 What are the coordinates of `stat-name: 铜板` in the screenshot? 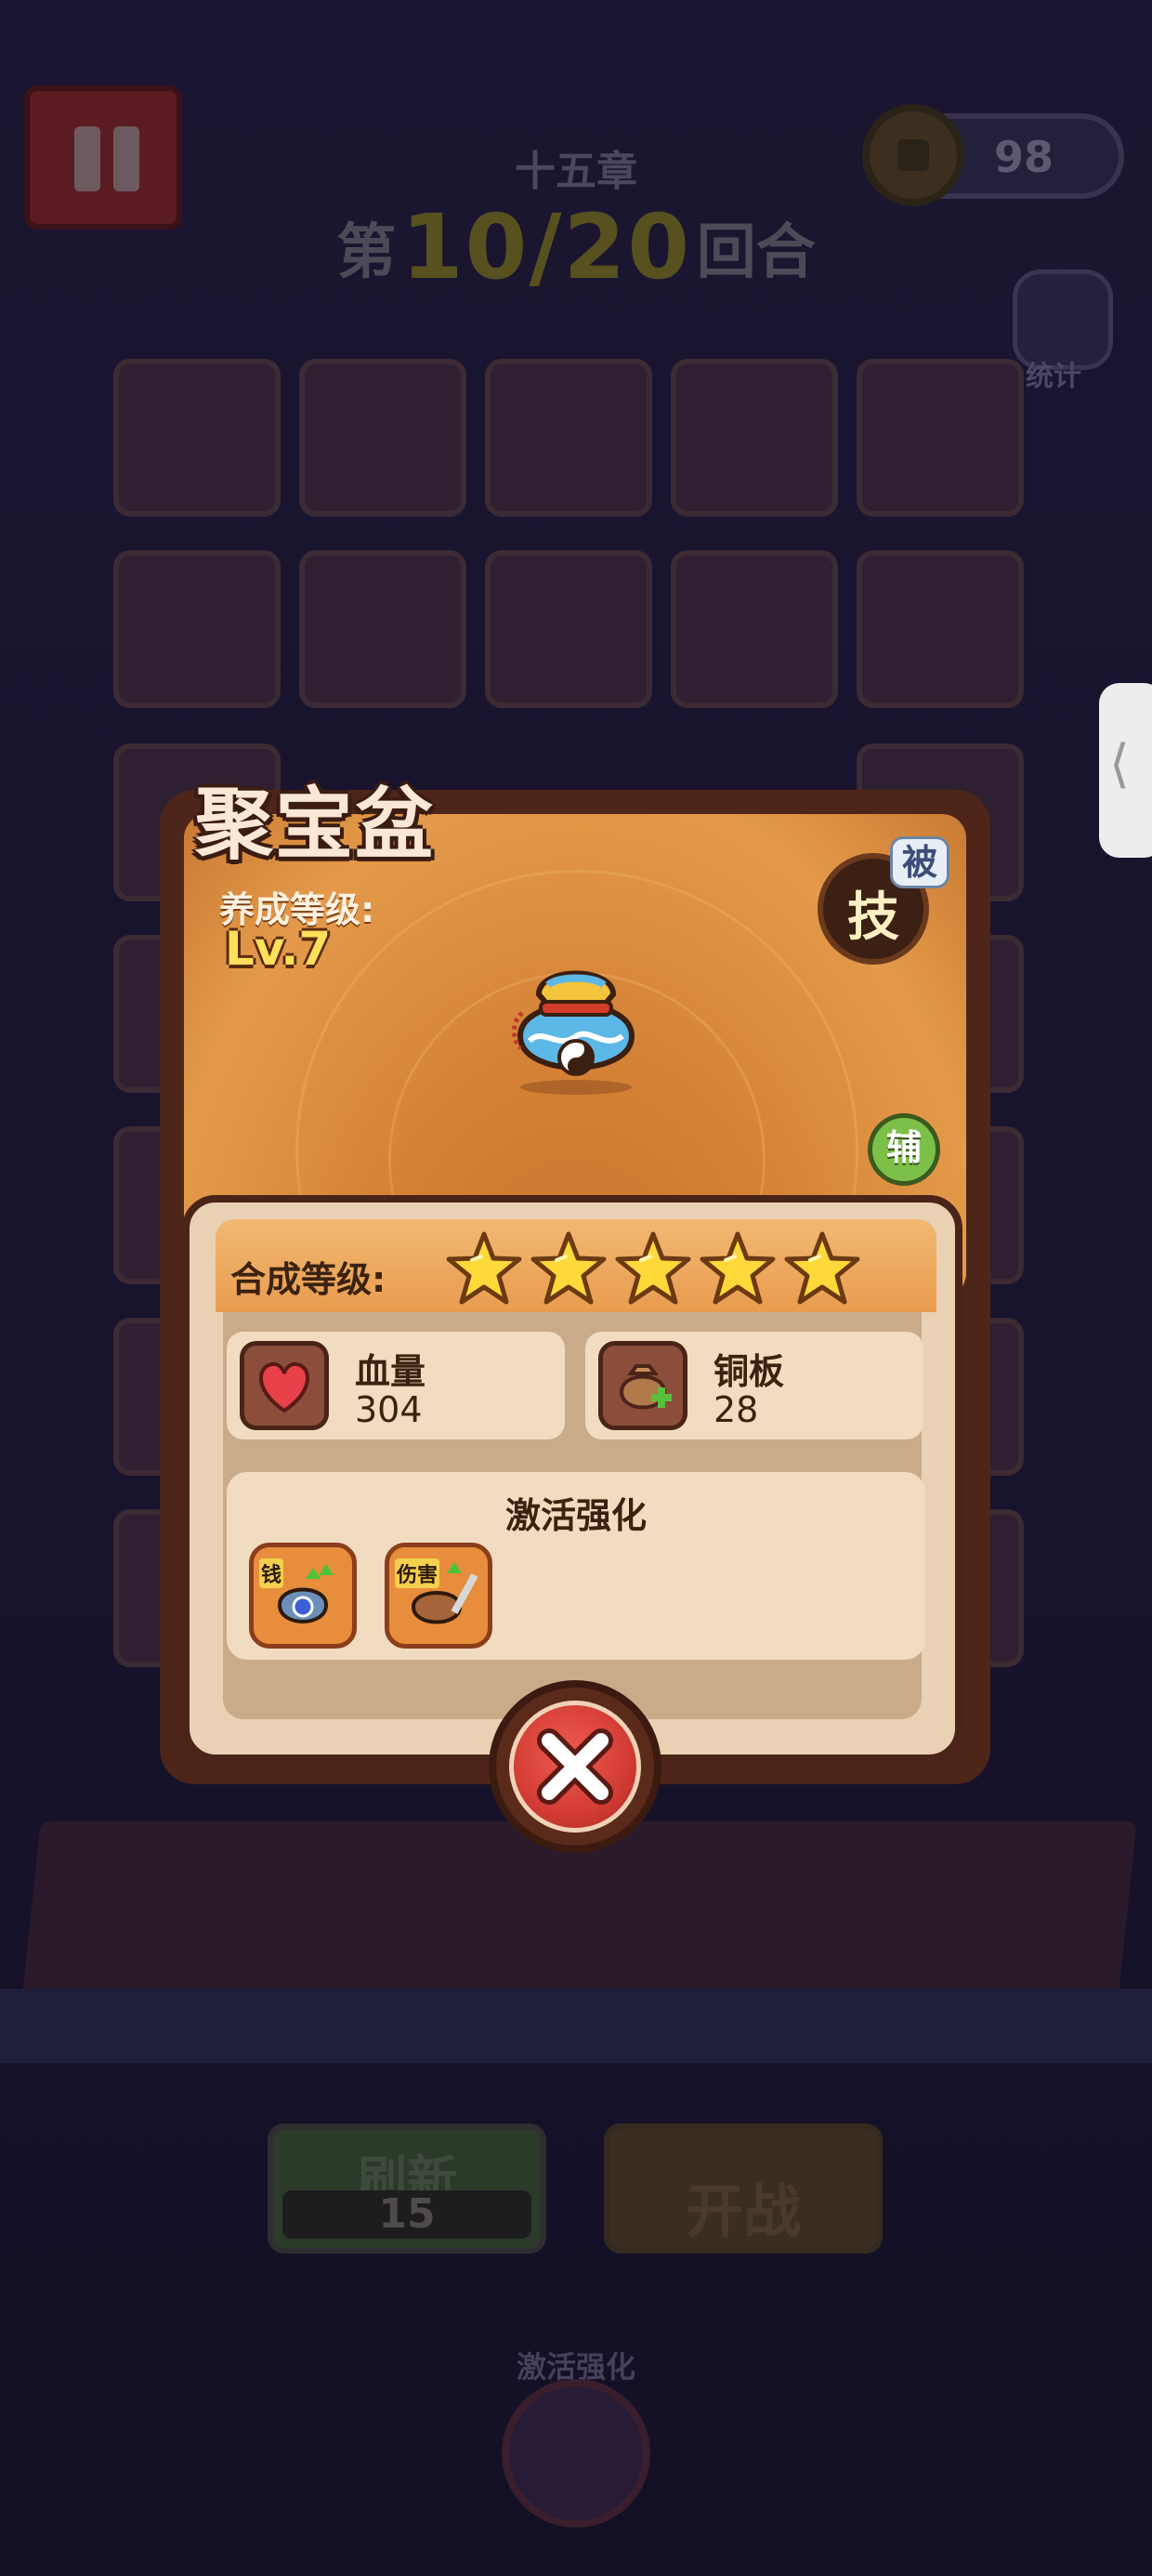 It's located at (749, 1371).